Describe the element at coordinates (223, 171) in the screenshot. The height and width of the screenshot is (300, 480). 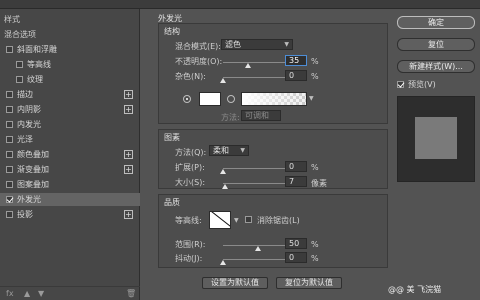
I see `spread-slider-thumb` at that location.